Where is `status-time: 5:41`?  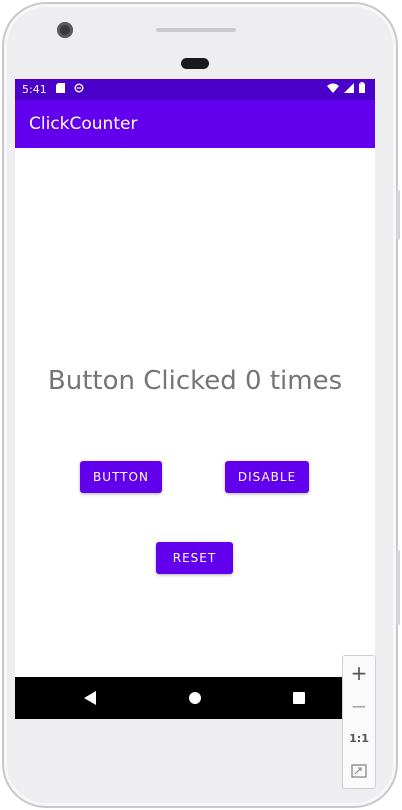 status-time: 5:41 is located at coordinates (34, 89).